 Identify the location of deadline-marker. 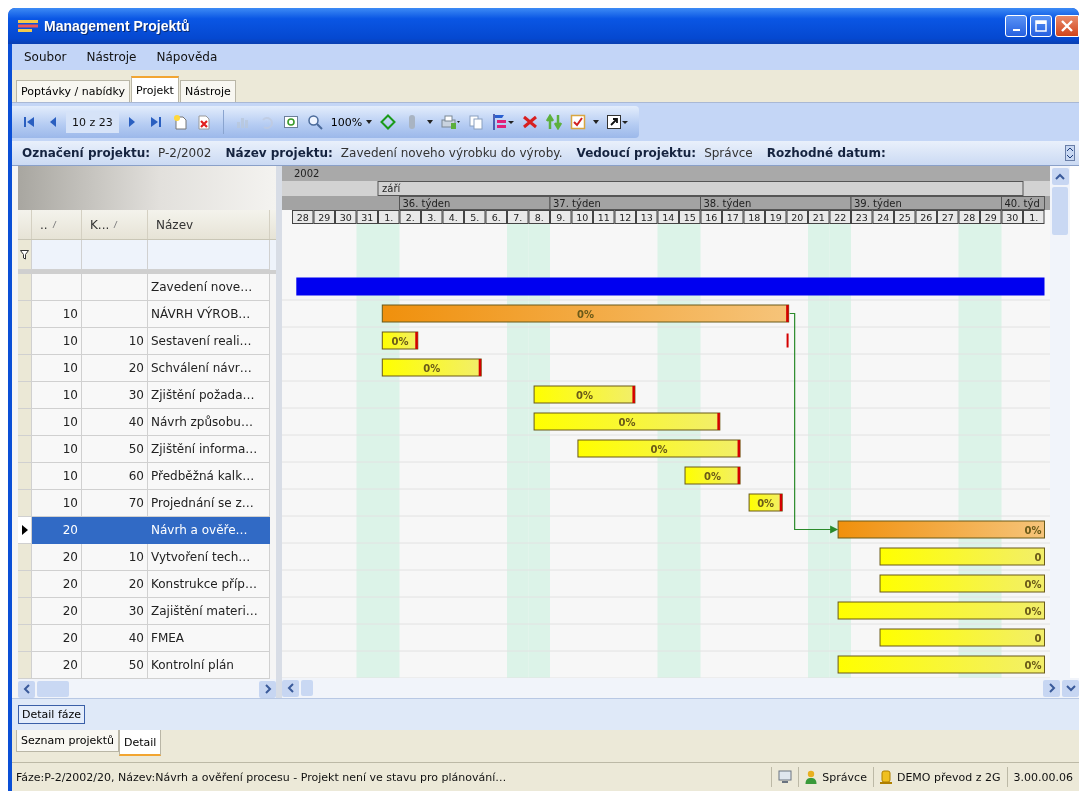
(787, 340).